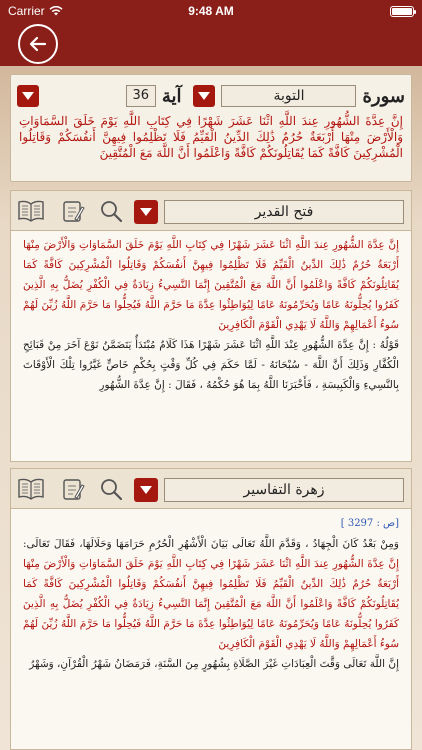  I want to click on aya-label: آية, so click(171, 96).